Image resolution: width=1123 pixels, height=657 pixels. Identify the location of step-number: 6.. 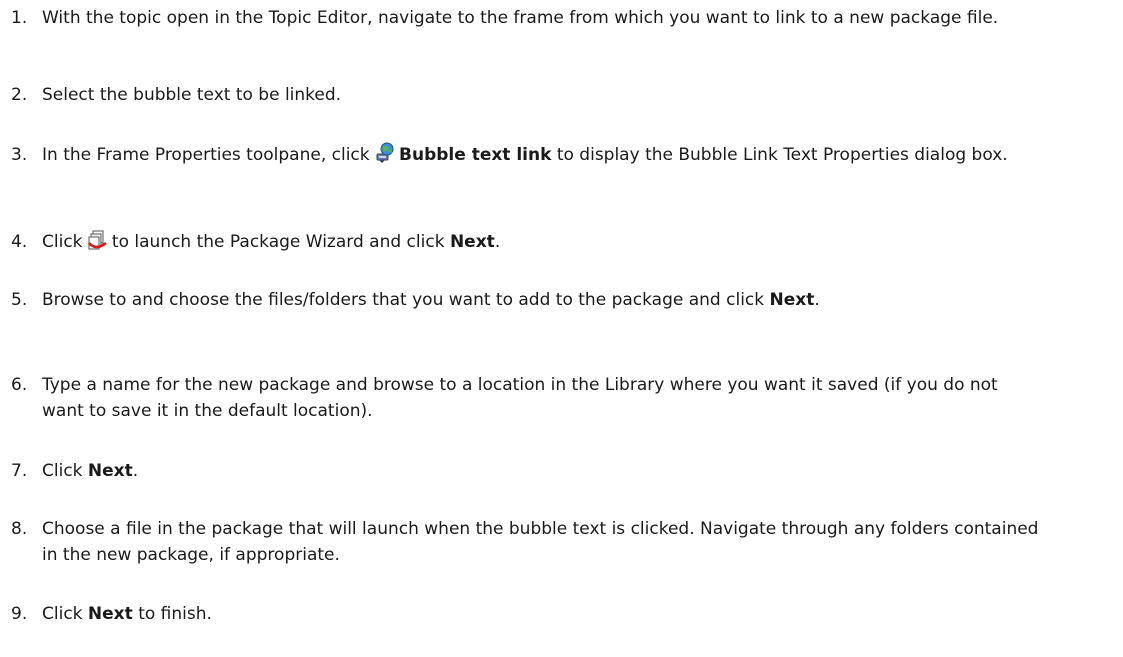
(19, 385).